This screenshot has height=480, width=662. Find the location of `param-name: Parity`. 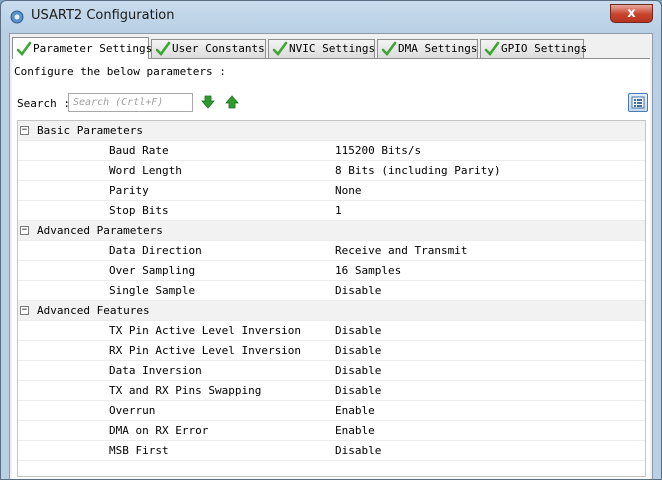

param-name: Parity is located at coordinates (129, 190).